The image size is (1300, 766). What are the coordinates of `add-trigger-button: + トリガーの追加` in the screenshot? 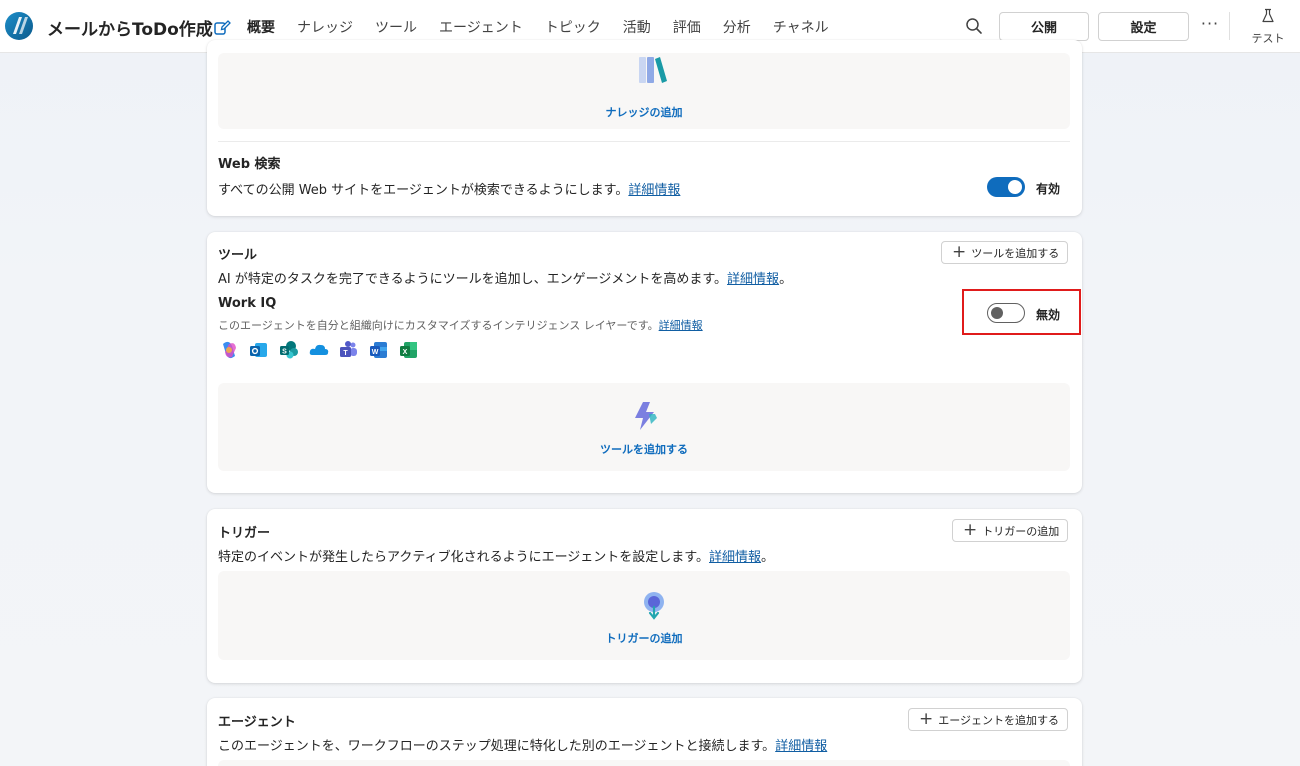 It's located at (1010, 530).